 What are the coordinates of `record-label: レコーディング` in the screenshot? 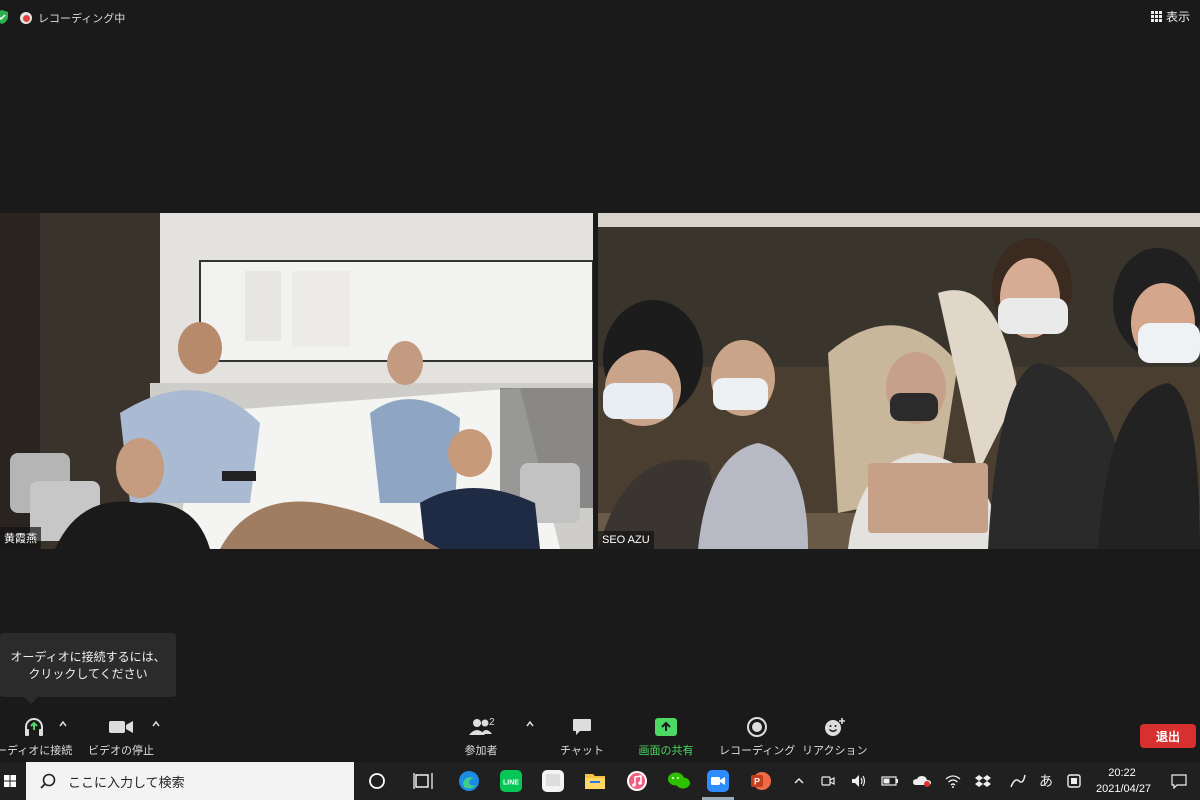 It's located at (757, 751).